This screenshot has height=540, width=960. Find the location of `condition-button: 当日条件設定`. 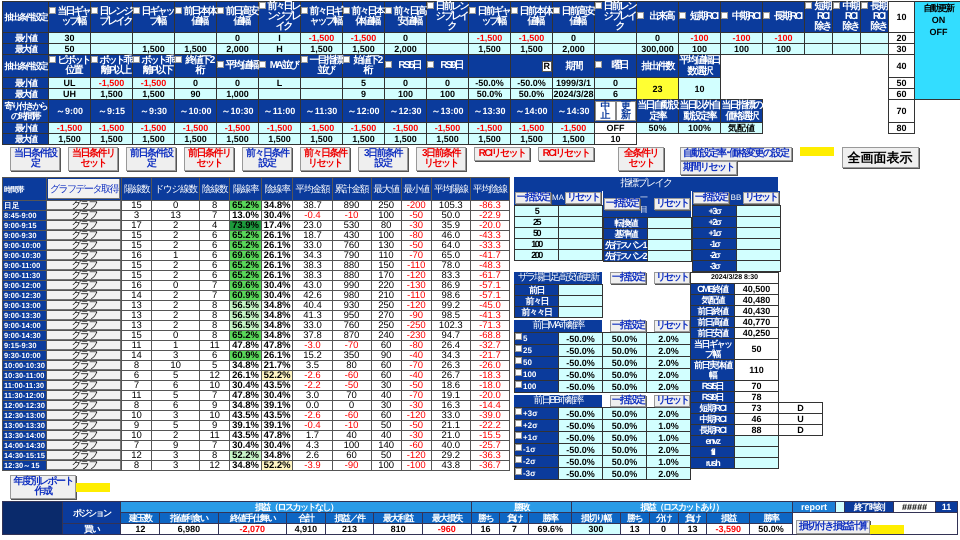

condition-button: 当日条件設定 is located at coordinates (35, 159).